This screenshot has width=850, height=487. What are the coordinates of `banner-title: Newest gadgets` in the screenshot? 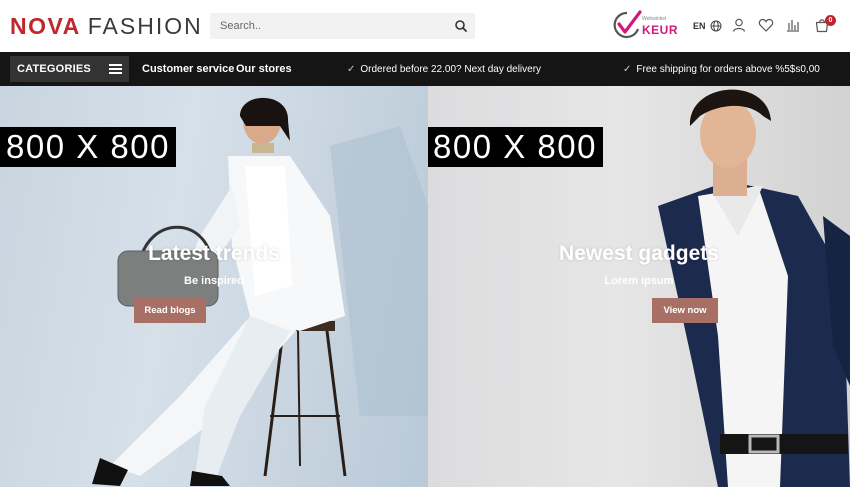 It's located at (639, 253).